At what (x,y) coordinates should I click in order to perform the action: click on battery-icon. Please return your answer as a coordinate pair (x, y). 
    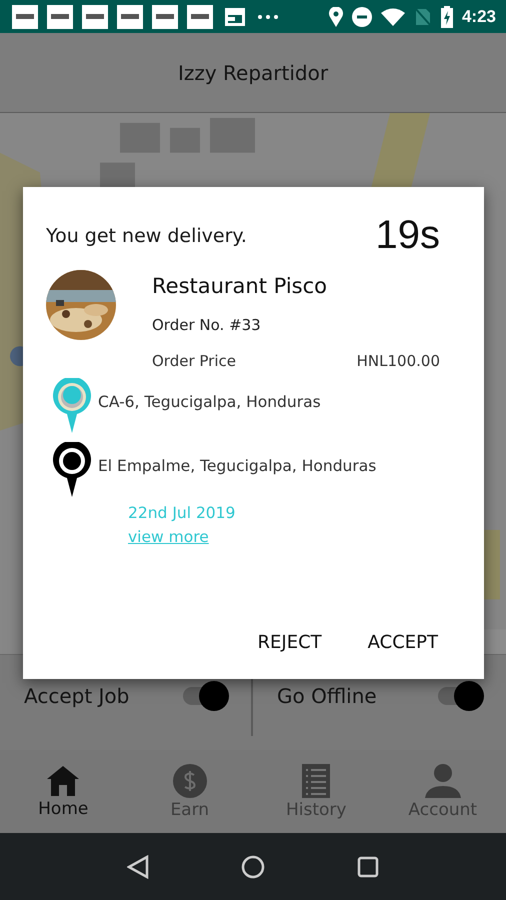
    Looking at the image, I should click on (446, 17).